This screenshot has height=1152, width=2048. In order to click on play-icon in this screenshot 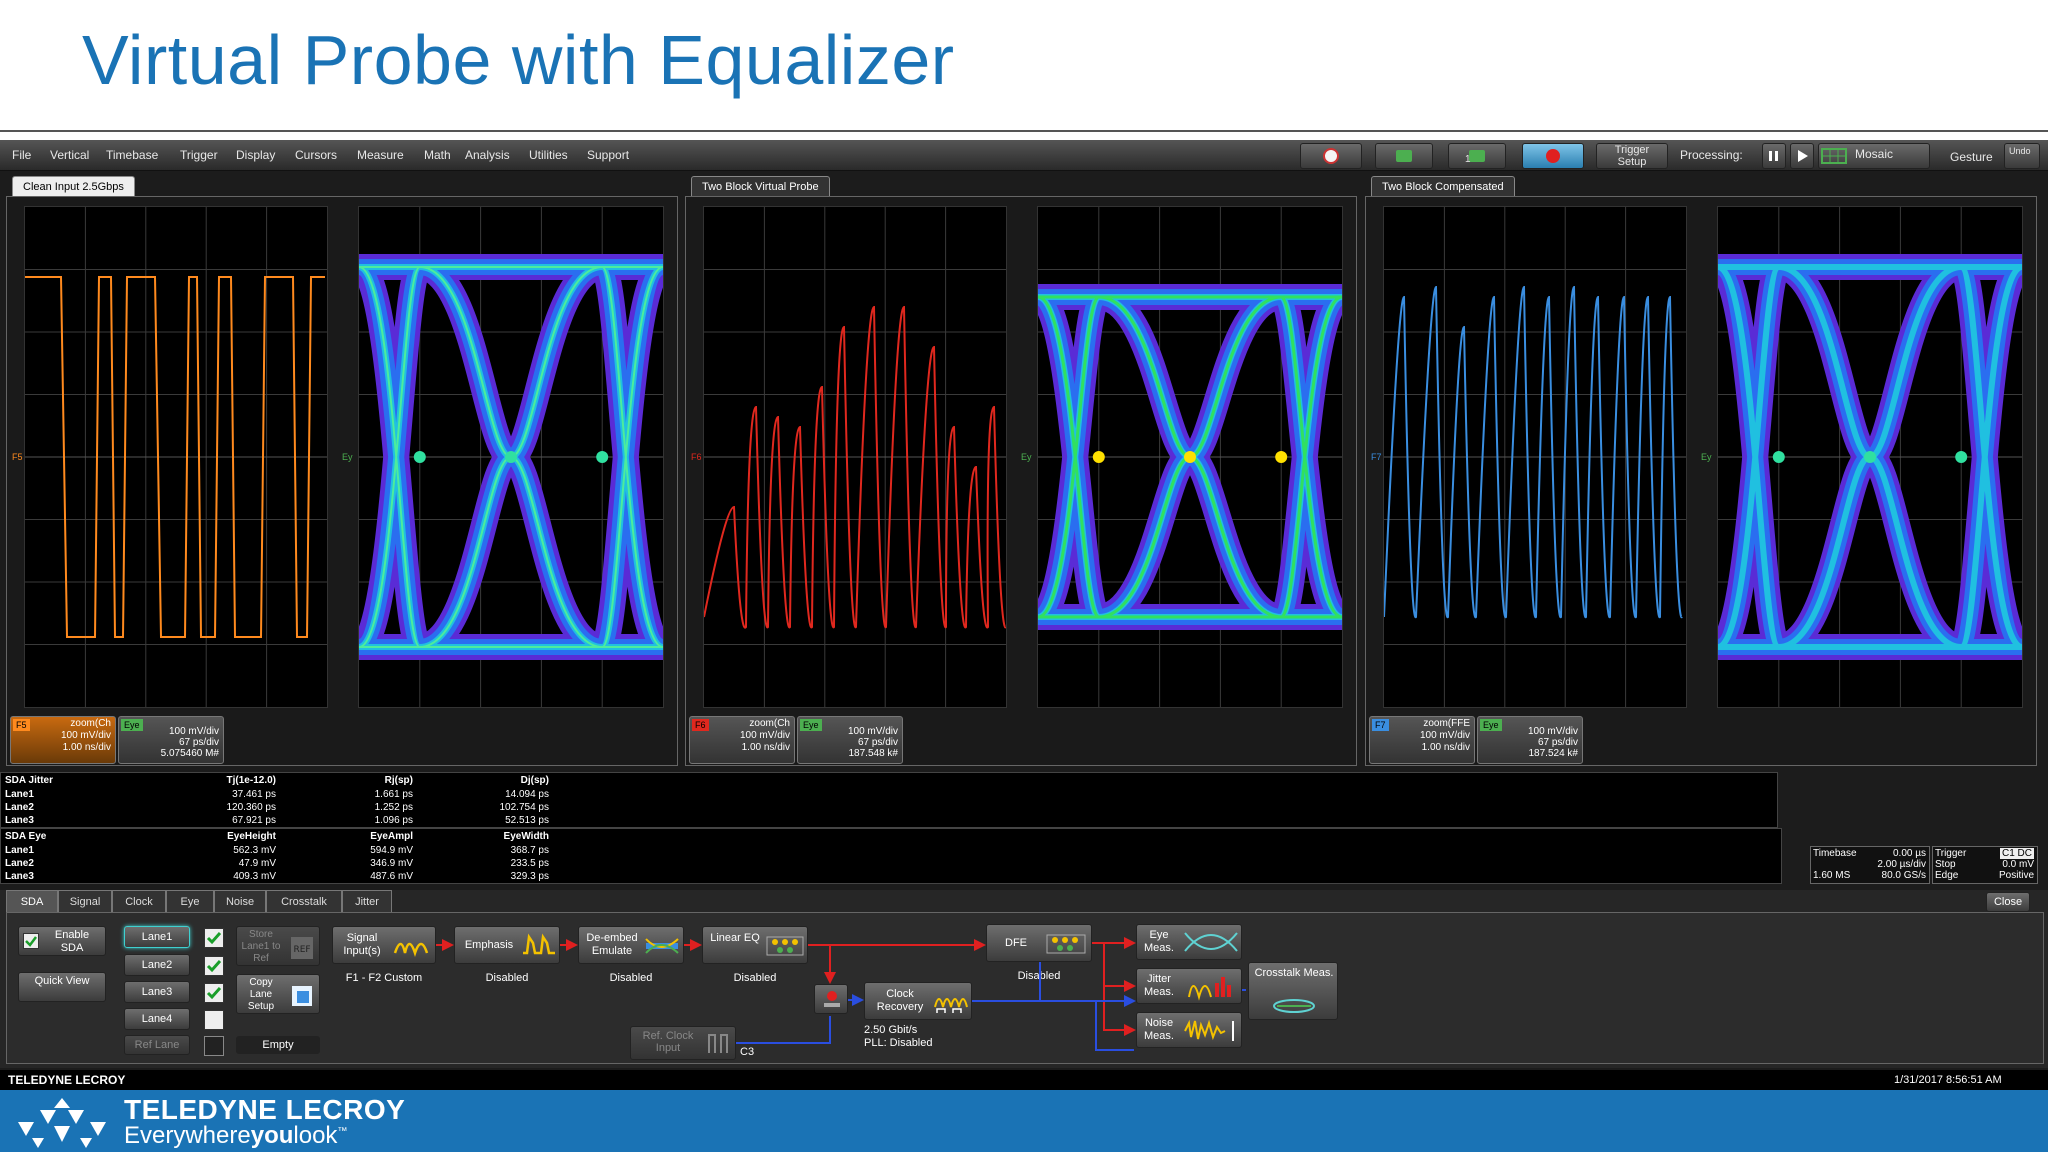, I will do `click(1803, 156)`.